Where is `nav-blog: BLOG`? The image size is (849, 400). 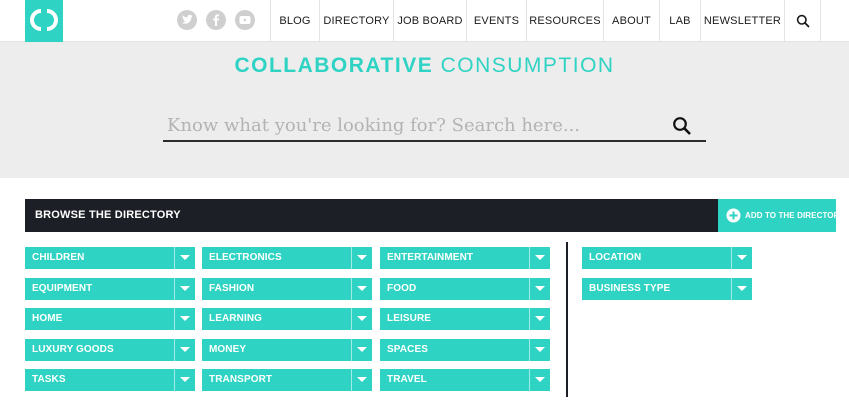 nav-blog: BLOG is located at coordinates (294, 21).